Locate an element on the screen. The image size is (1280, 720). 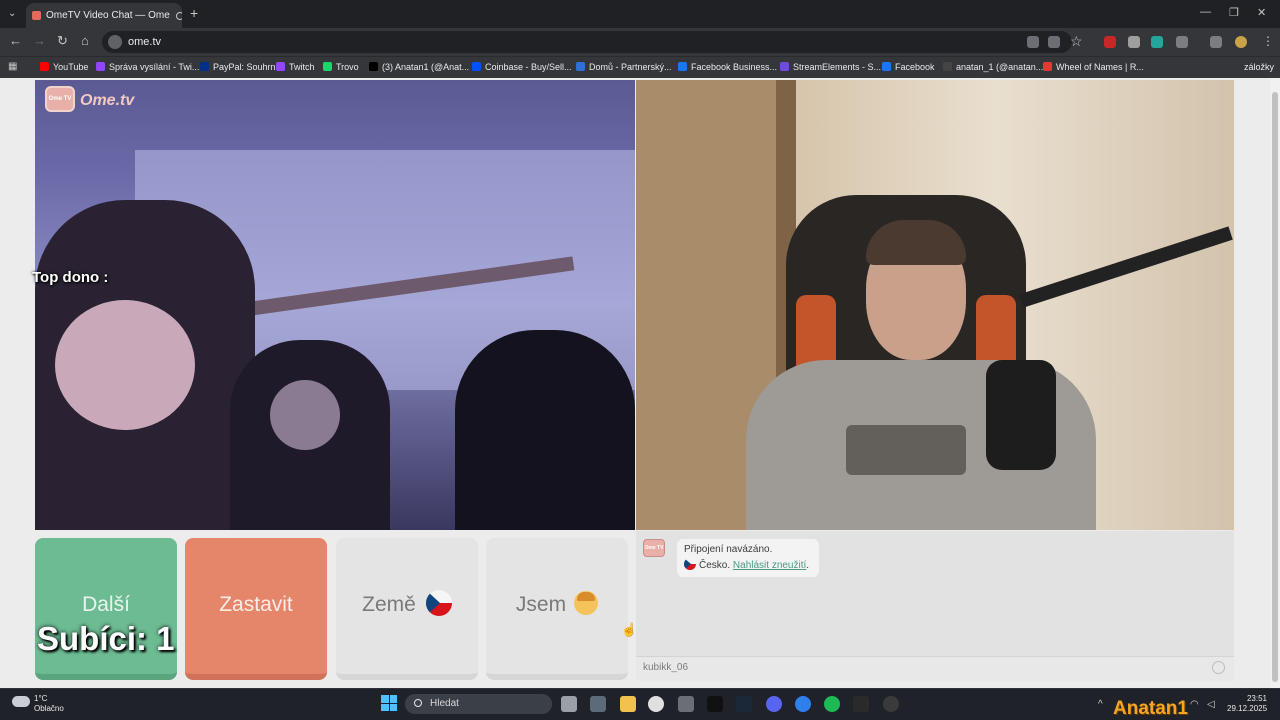
subscriber-count-overlay: Subíci: 1 is located at coordinates (106, 638).